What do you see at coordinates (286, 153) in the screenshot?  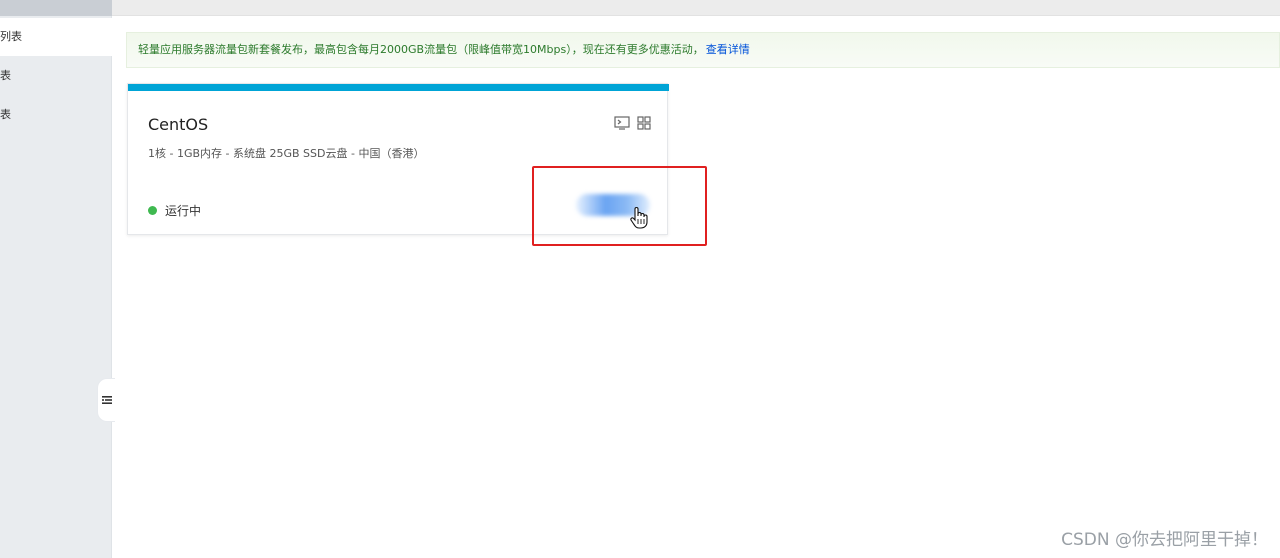 I see `instance-spec: 1核 - 1GB内存 - 系统盘 25GB SSD云盘 - 中国（香港）` at bounding box center [286, 153].